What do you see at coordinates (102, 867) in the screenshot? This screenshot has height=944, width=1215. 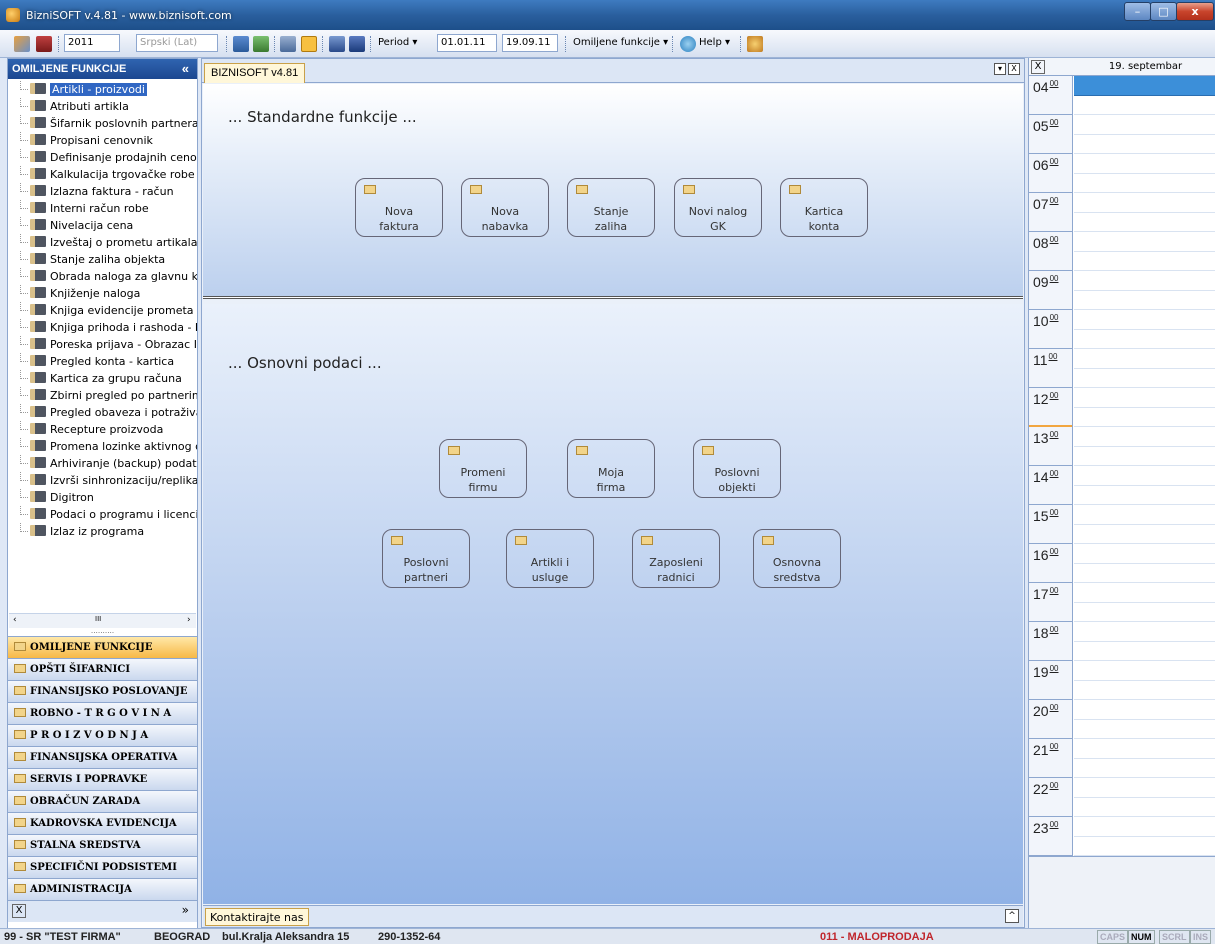 I see `category-item: SPECIFIČNI PODSISTEMI` at bounding box center [102, 867].